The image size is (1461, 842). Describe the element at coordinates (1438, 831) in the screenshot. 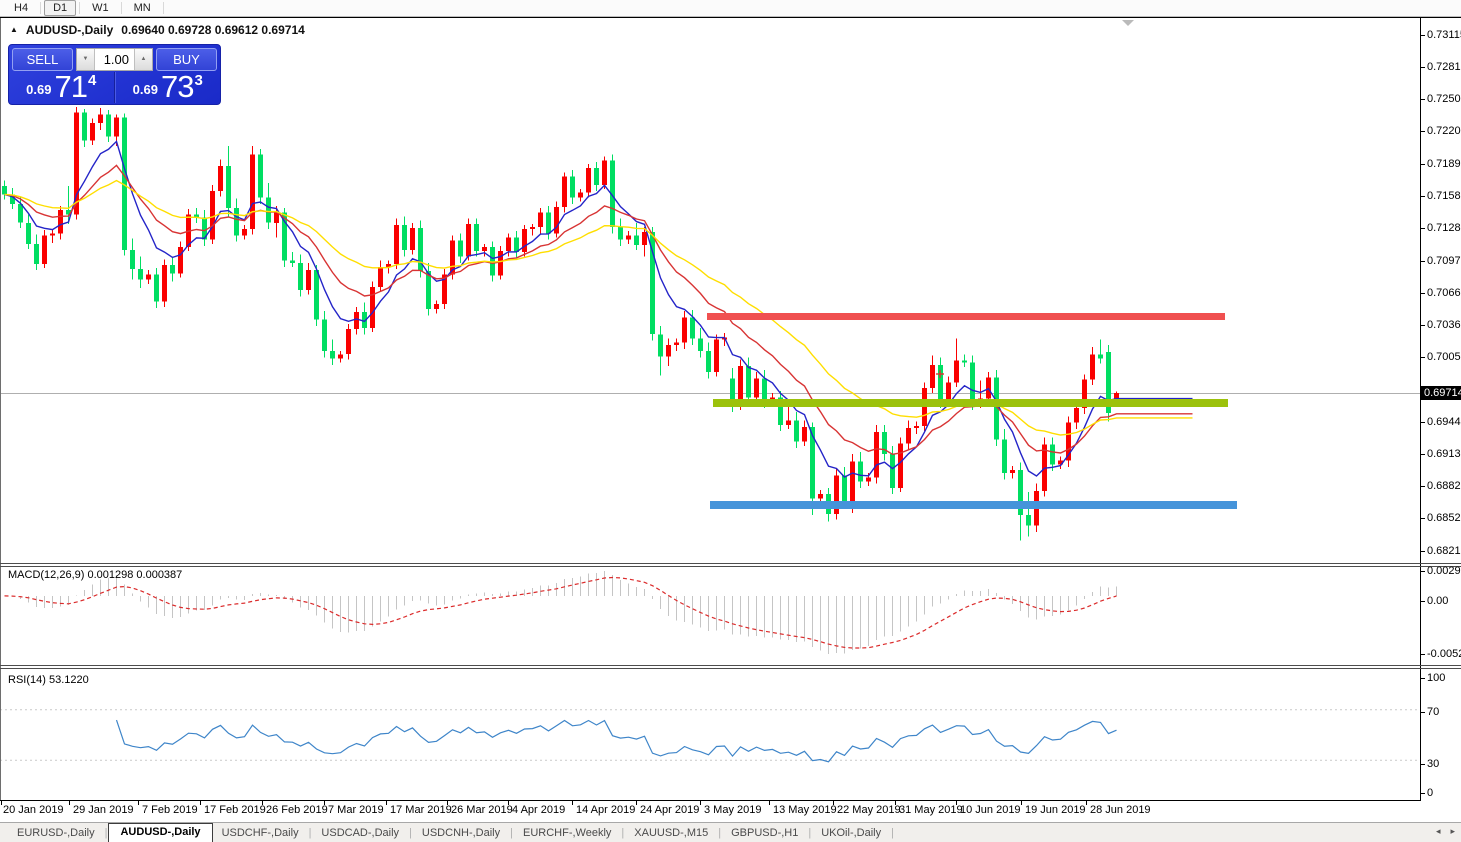

I see `tab-scroll-left-icon: ◂` at that location.